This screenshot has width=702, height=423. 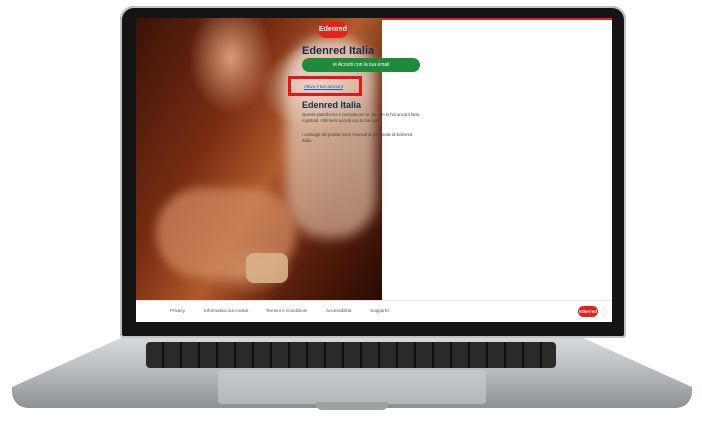 I want to click on footer-link-privacy: Privacy, so click(x=177, y=310).